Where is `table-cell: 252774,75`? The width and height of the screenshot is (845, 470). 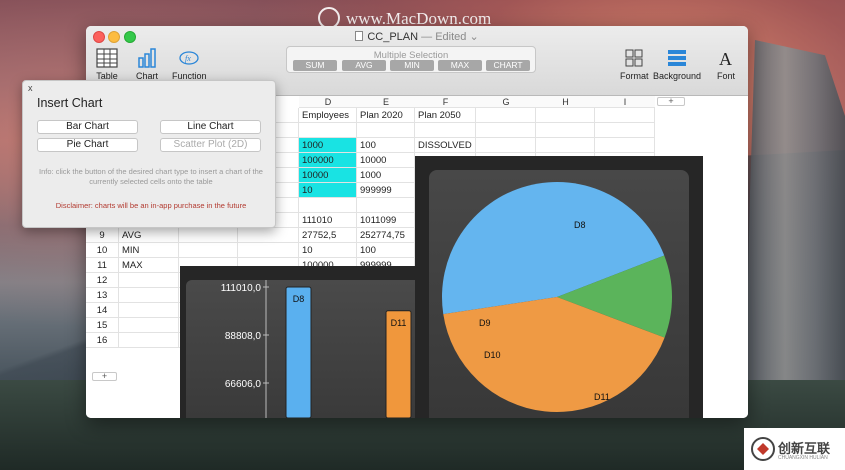
table-cell: 252774,75 is located at coordinates (386, 235).